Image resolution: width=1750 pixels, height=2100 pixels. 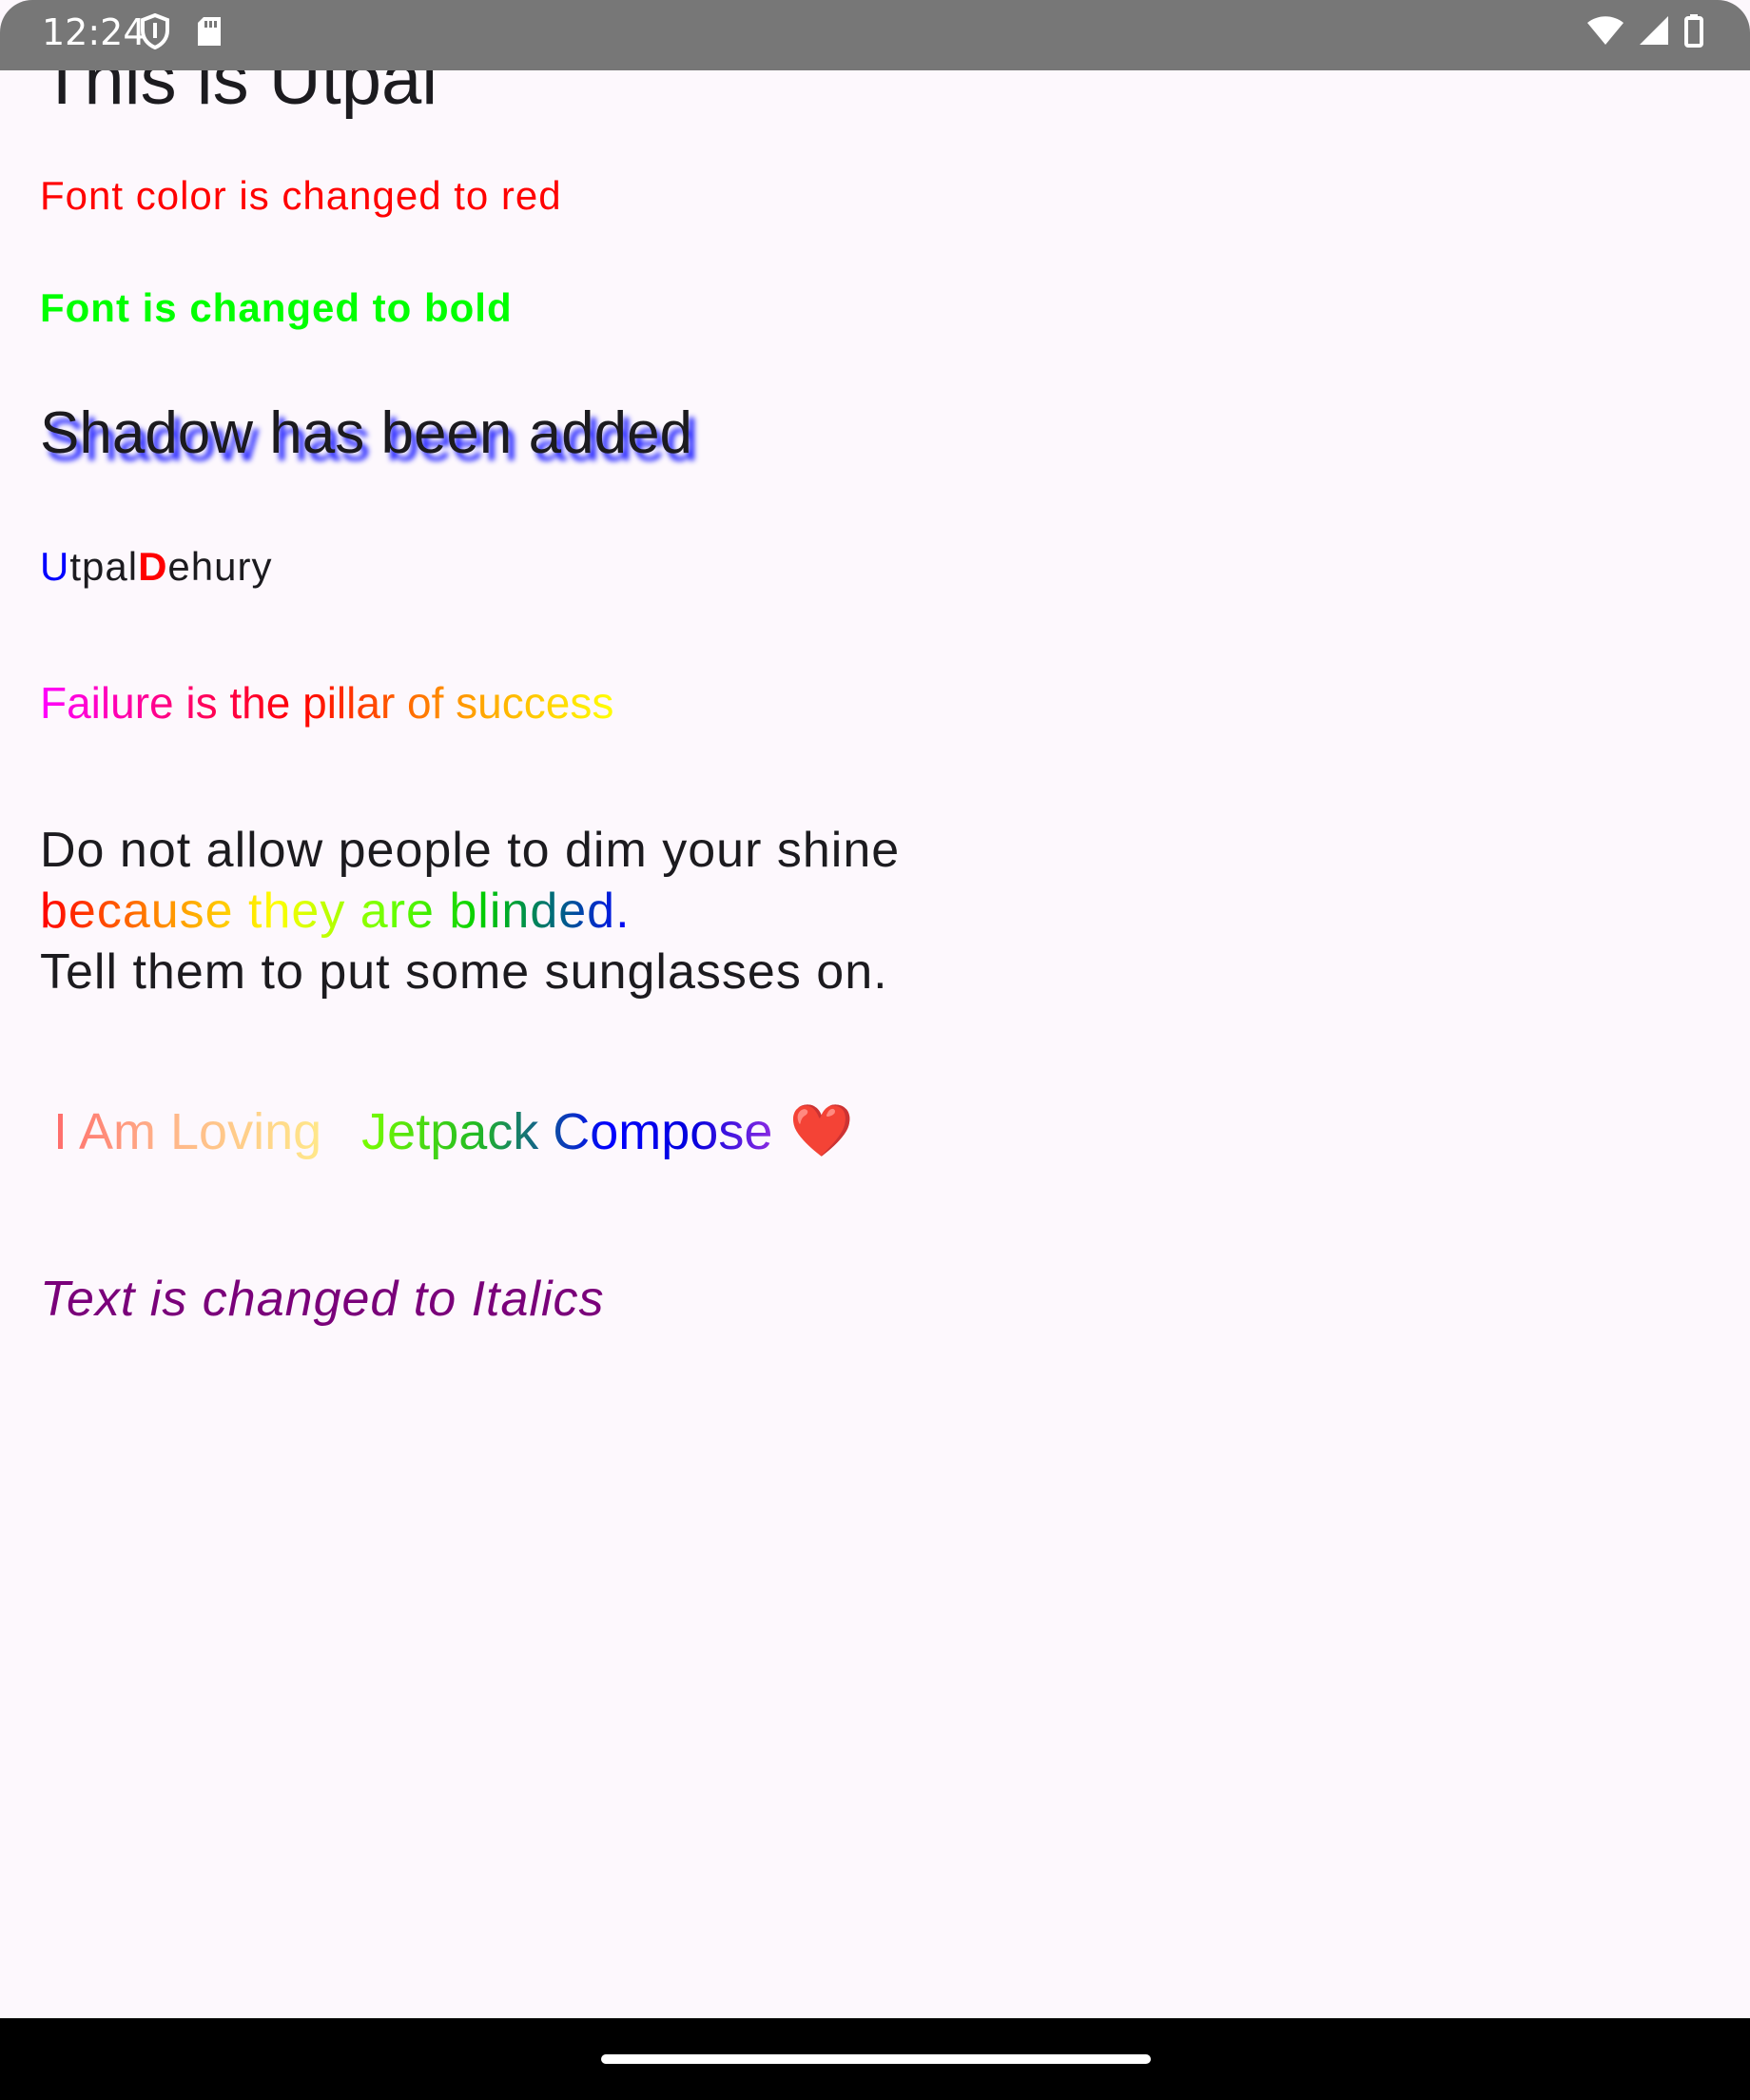 What do you see at coordinates (1693, 32) in the screenshot?
I see `battery-icon` at bounding box center [1693, 32].